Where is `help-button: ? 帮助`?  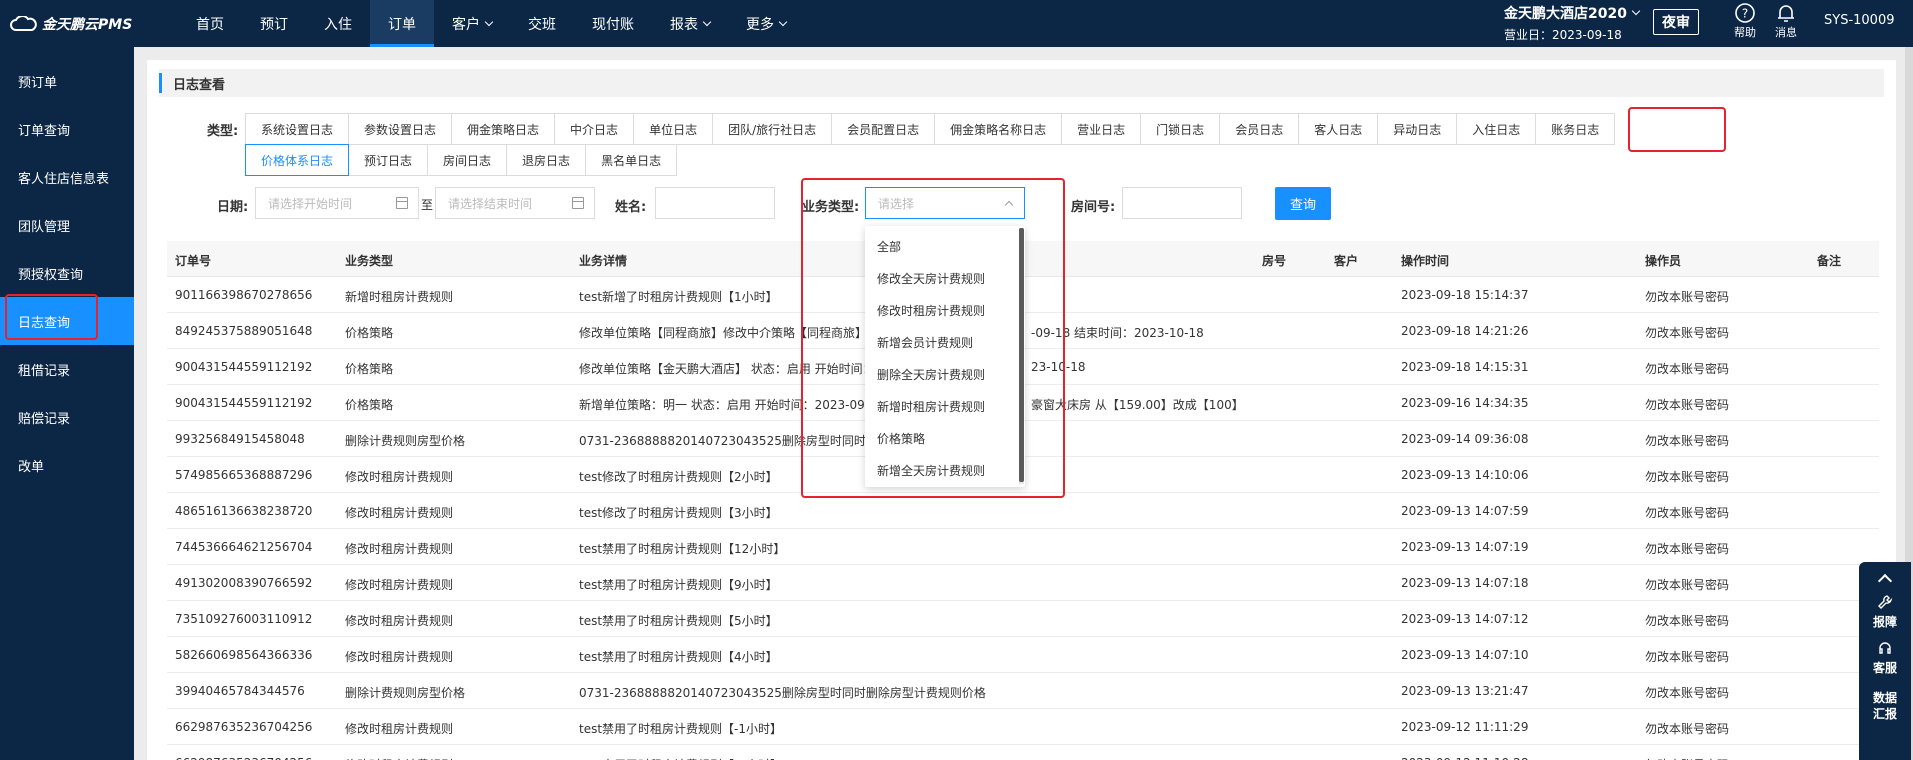
help-button: ? 帮助 is located at coordinates (1745, 21).